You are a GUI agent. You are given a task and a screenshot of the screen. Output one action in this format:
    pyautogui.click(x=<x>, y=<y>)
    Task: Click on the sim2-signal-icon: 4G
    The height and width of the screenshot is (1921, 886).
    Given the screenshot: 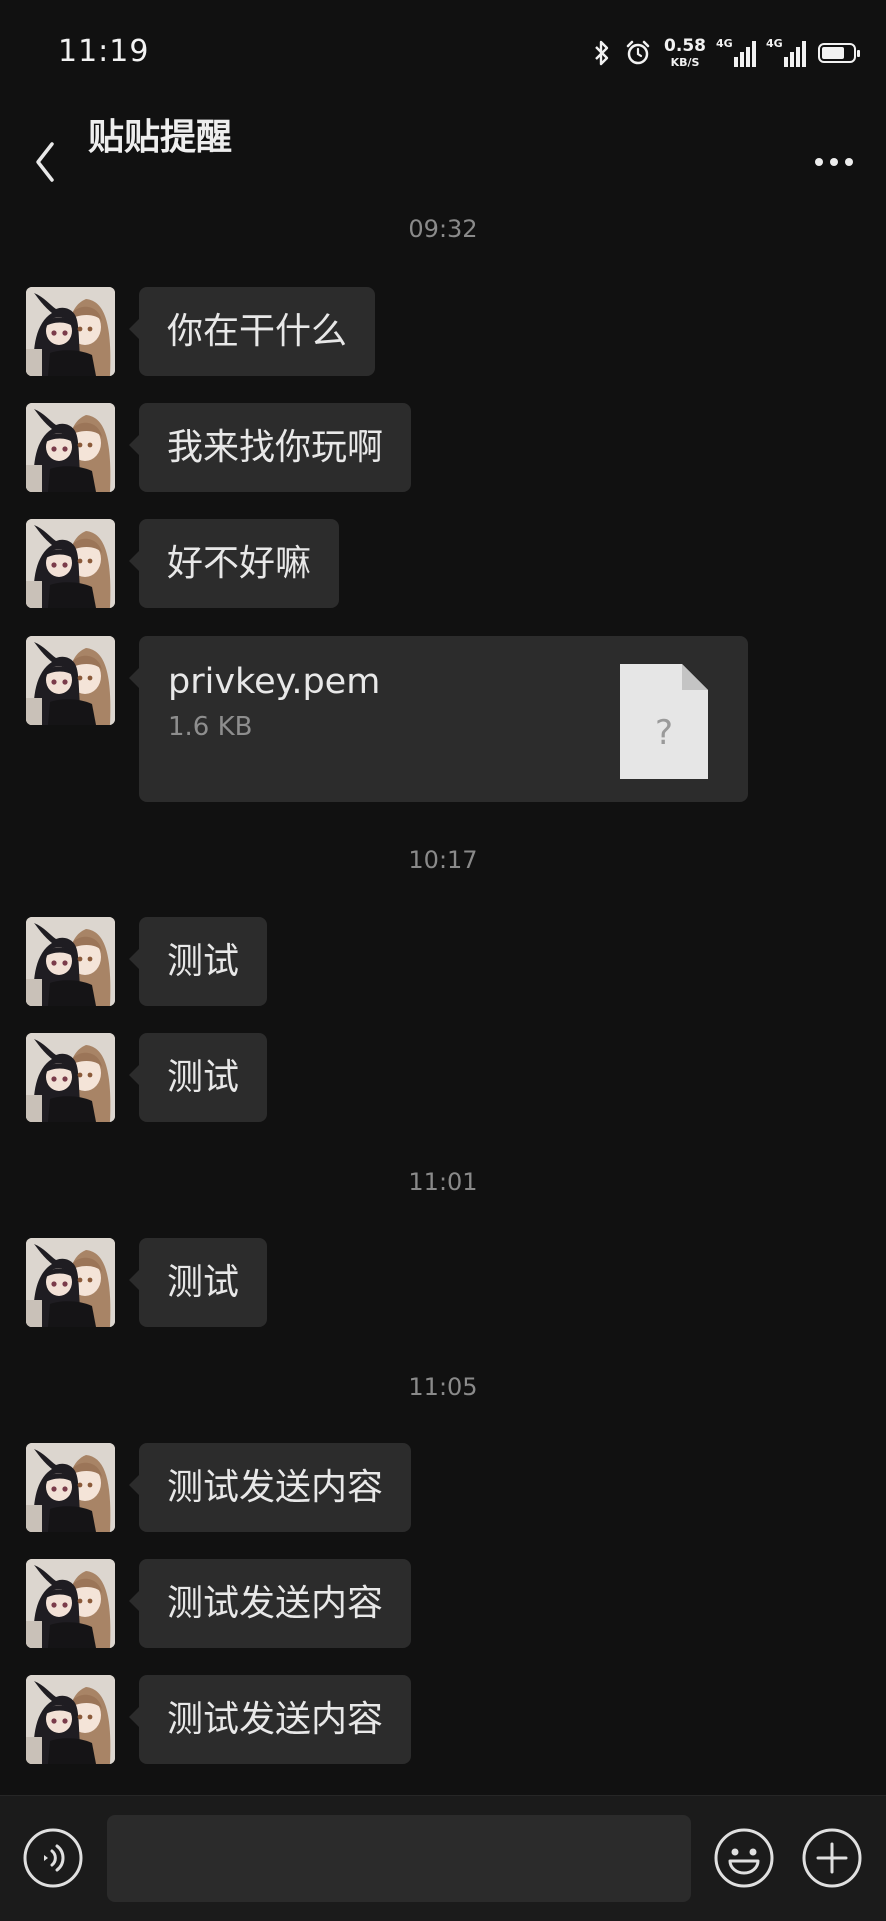 What is the action you would take?
    pyautogui.click(x=786, y=52)
    